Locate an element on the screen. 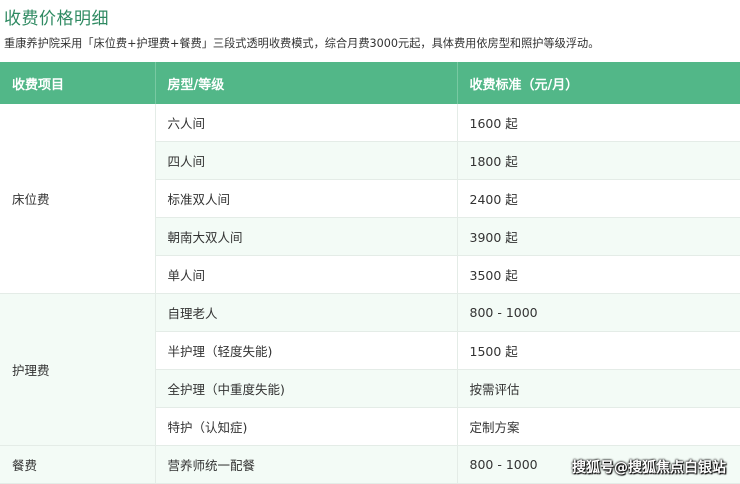 This screenshot has width=740, height=484. row-item: 朝南大双人间 is located at coordinates (306, 236).